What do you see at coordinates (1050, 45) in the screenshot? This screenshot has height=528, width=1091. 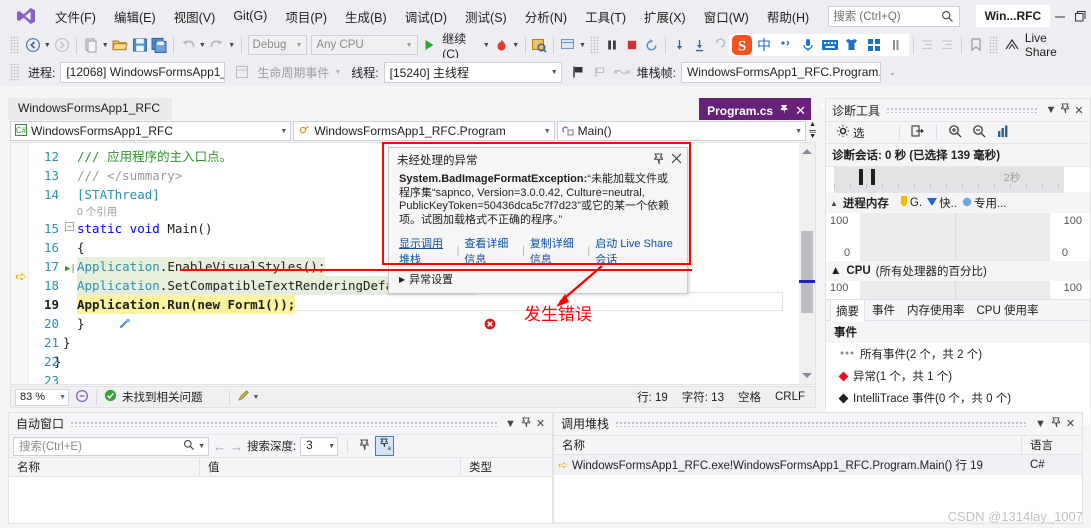 I see `live-share-label: Live Share` at bounding box center [1050, 45].